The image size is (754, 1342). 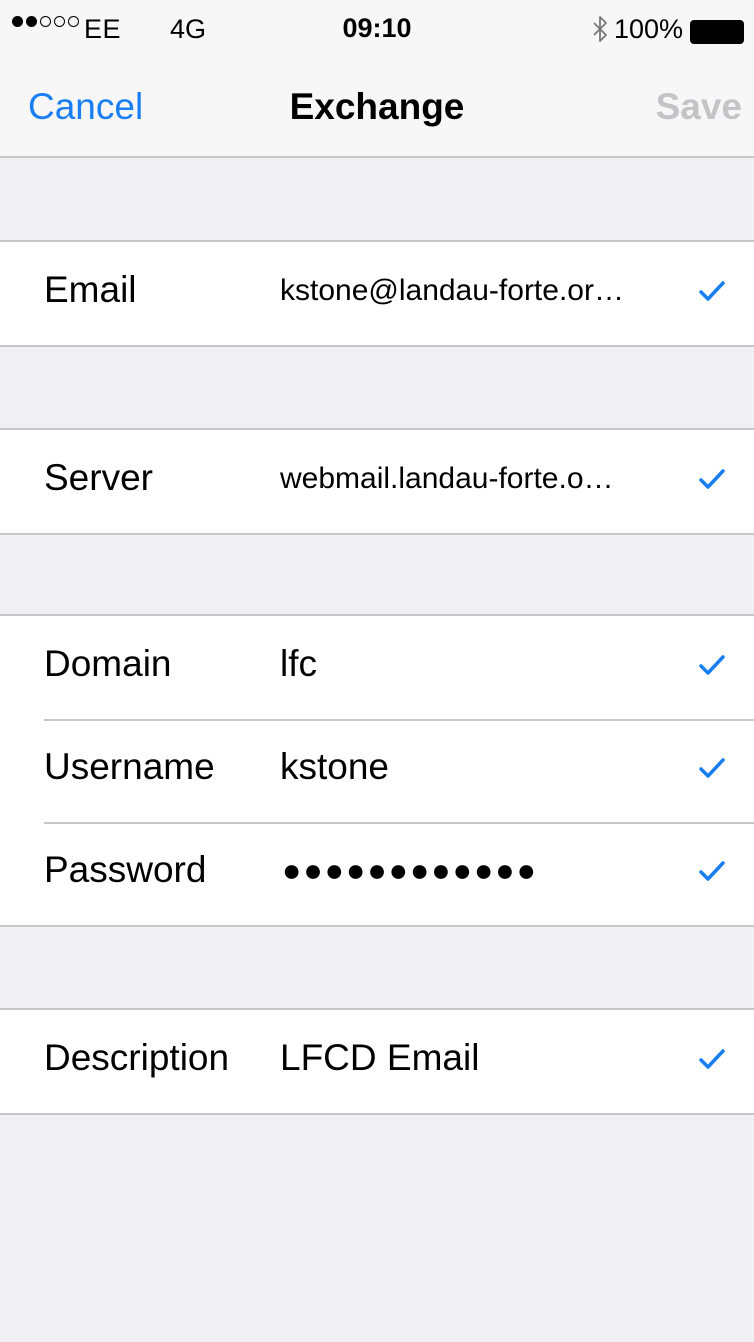 What do you see at coordinates (377, 106) in the screenshot?
I see `page-title: Exchange` at bounding box center [377, 106].